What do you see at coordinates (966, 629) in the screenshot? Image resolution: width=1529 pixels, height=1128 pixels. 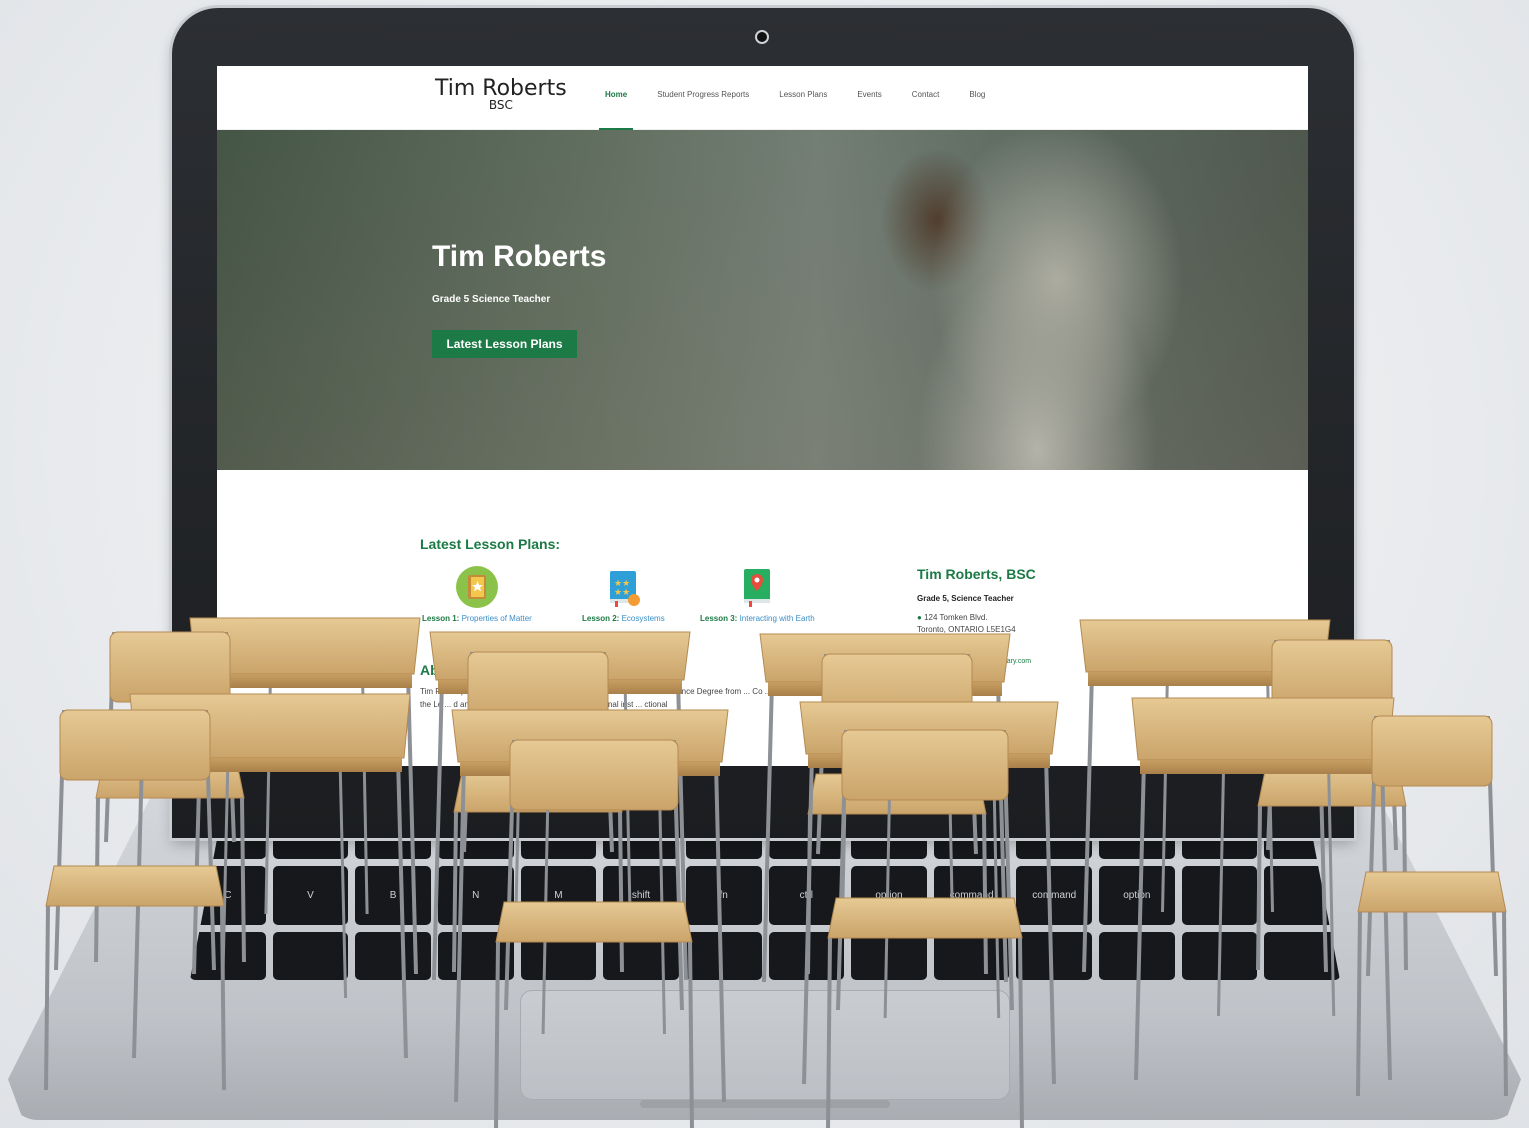 I see `address-line-2: Toronto, ONTARIO L5E1G4` at bounding box center [966, 629].